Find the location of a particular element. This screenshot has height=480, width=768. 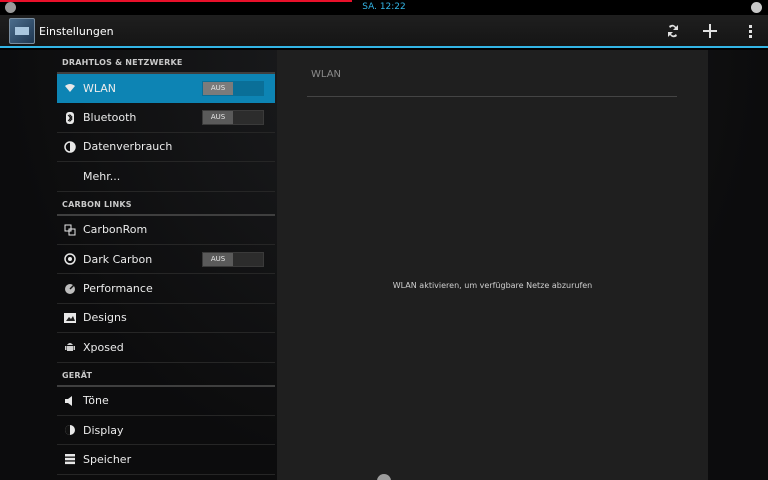

settings-item-töne: Töne is located at coordinates (166, 401).